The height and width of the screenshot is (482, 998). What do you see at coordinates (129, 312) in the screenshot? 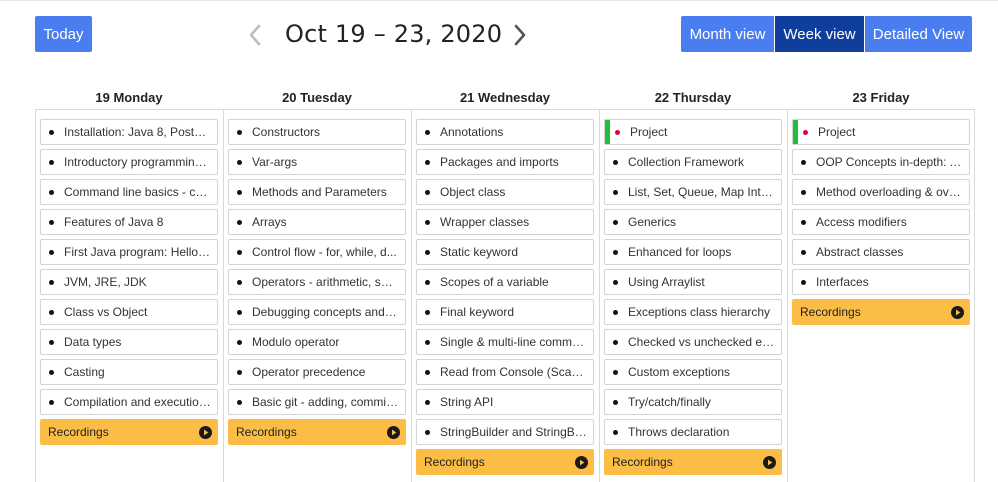
I see `event-item: Class vs Object` at bounding box center [129, 312].